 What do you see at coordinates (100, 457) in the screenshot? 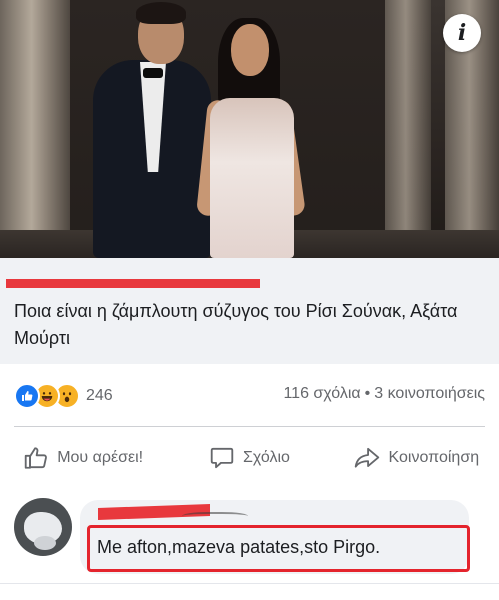
I see `like-button-label: Μου αρέσει!` at bounding box center [100, 457].